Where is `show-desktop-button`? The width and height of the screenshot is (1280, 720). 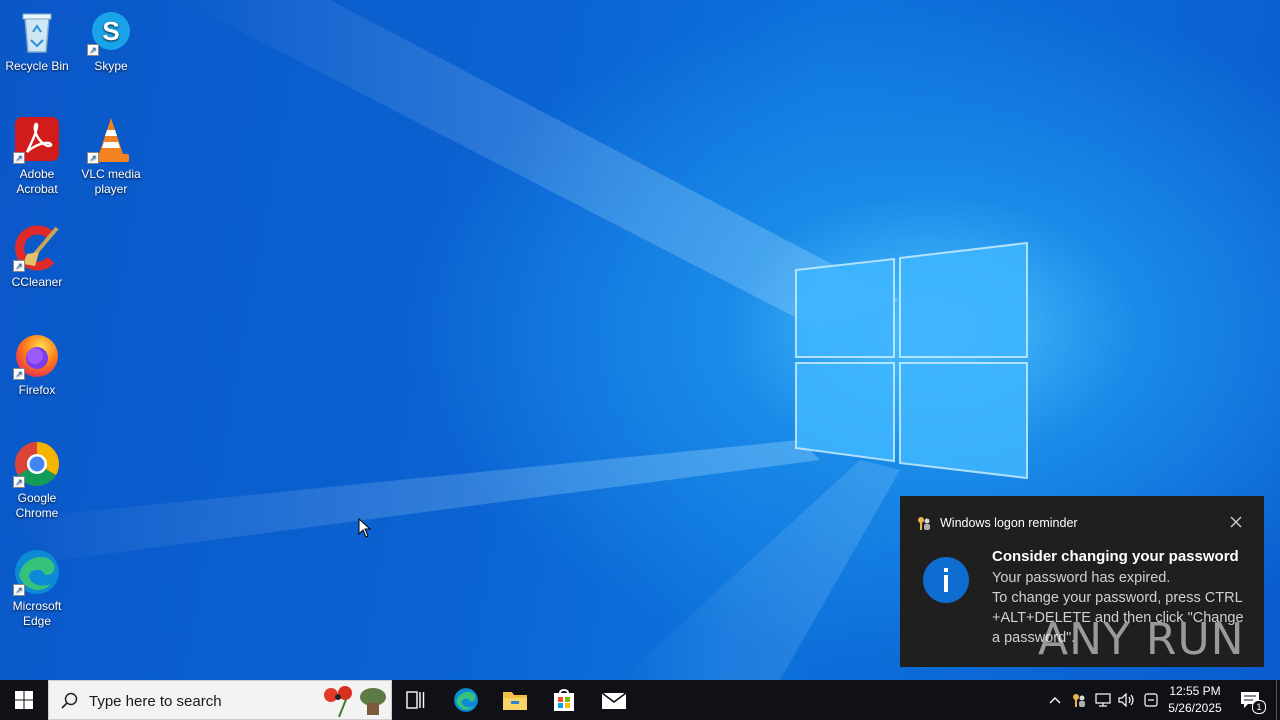
show-desktop-button is located at coordinates (1278, 700).